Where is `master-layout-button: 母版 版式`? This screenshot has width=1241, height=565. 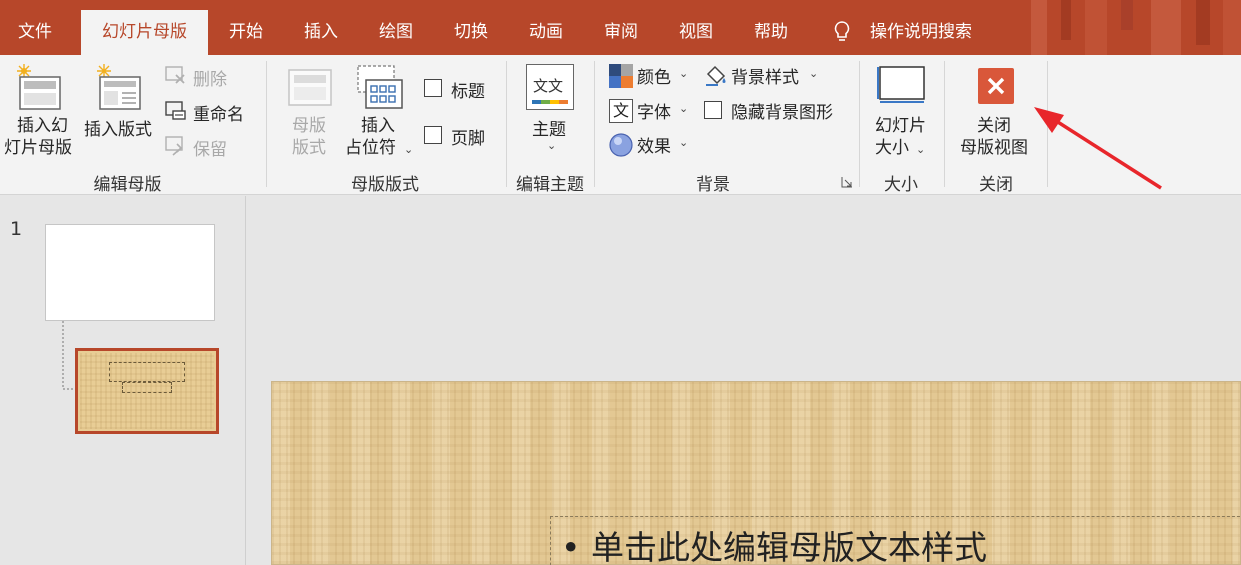 master-layout-button: 母版 版式 is located at coordinates (309, 137).